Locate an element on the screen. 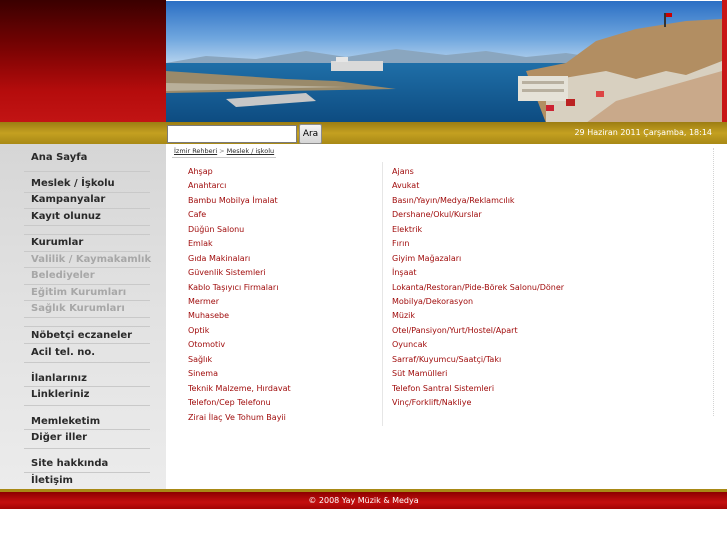 This screenshot has height=545, width=727. category-link: Güvenlik Sistemleri is located at coordinates (227, 272).